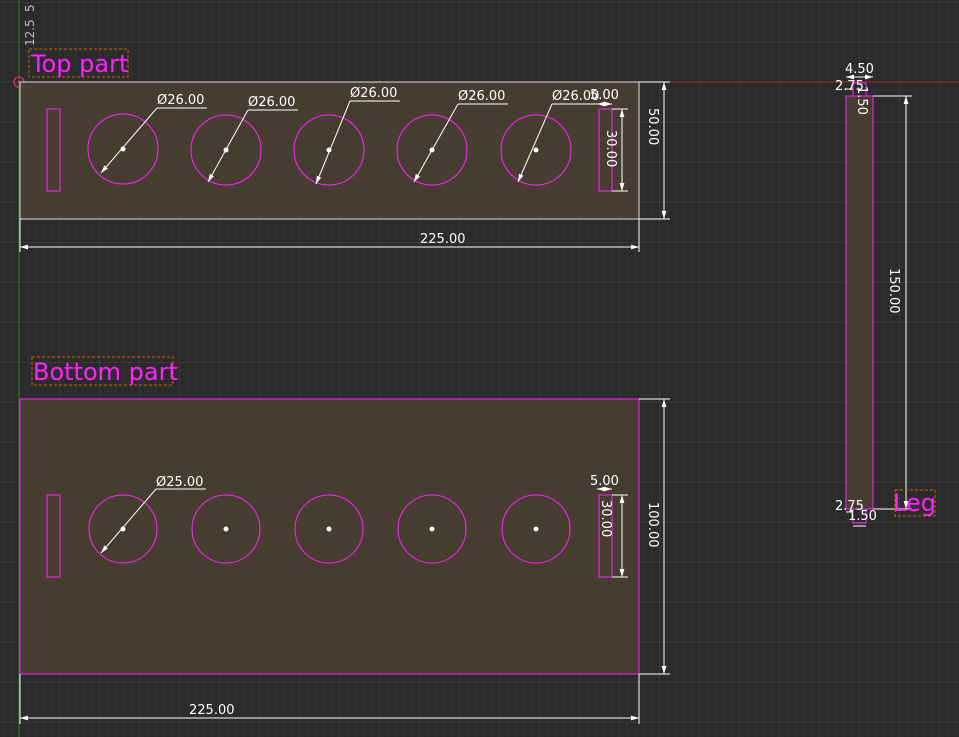  What do you see at coordinates (652, 525) in the screenshot?
I see `bottom-height: 100.00` at bounding box center [652, 525].